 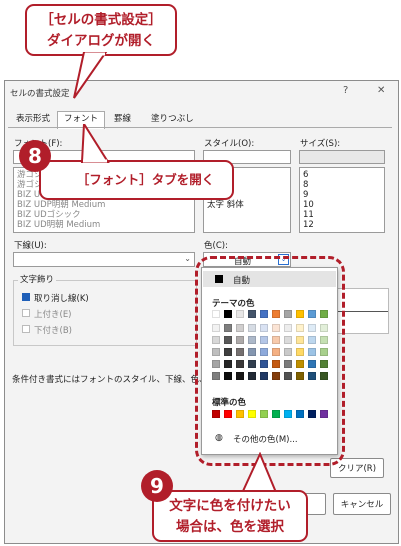 I want to click on callout-line: 文字に色を付けたい, so click(x=230, y=506).